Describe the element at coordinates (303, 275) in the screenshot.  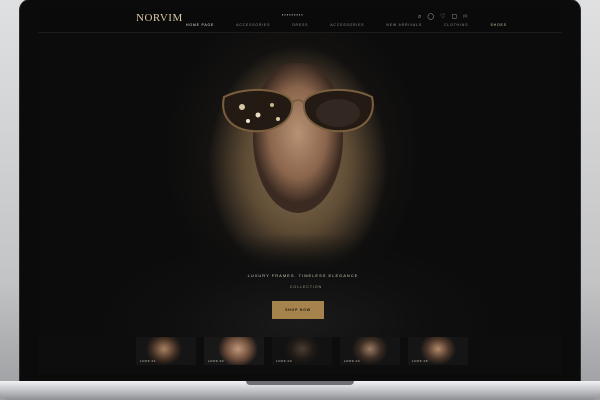
I see `hero-heading: LUXURY FRAMES. TIMELESS ELEGANCE` at that location.